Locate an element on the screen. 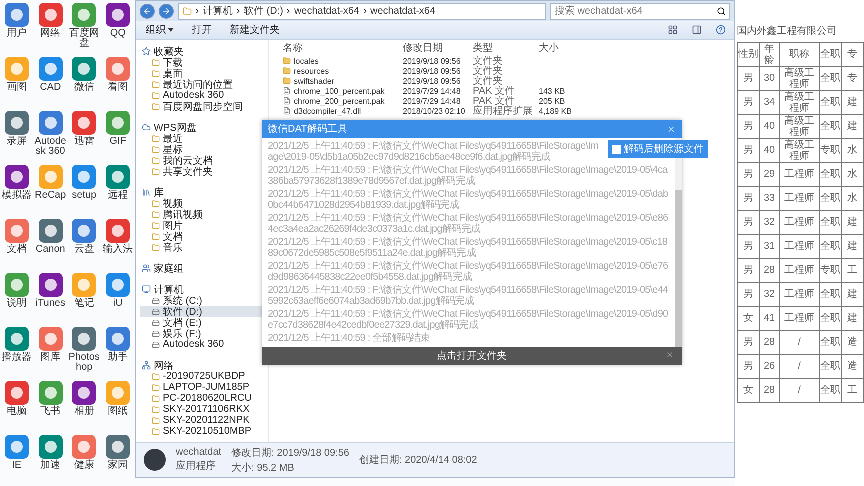 Image resolution: width=864 pixels, height=486 pixels. file-name: d3dcompiler_47.dll is located at coordinates (343, 111).